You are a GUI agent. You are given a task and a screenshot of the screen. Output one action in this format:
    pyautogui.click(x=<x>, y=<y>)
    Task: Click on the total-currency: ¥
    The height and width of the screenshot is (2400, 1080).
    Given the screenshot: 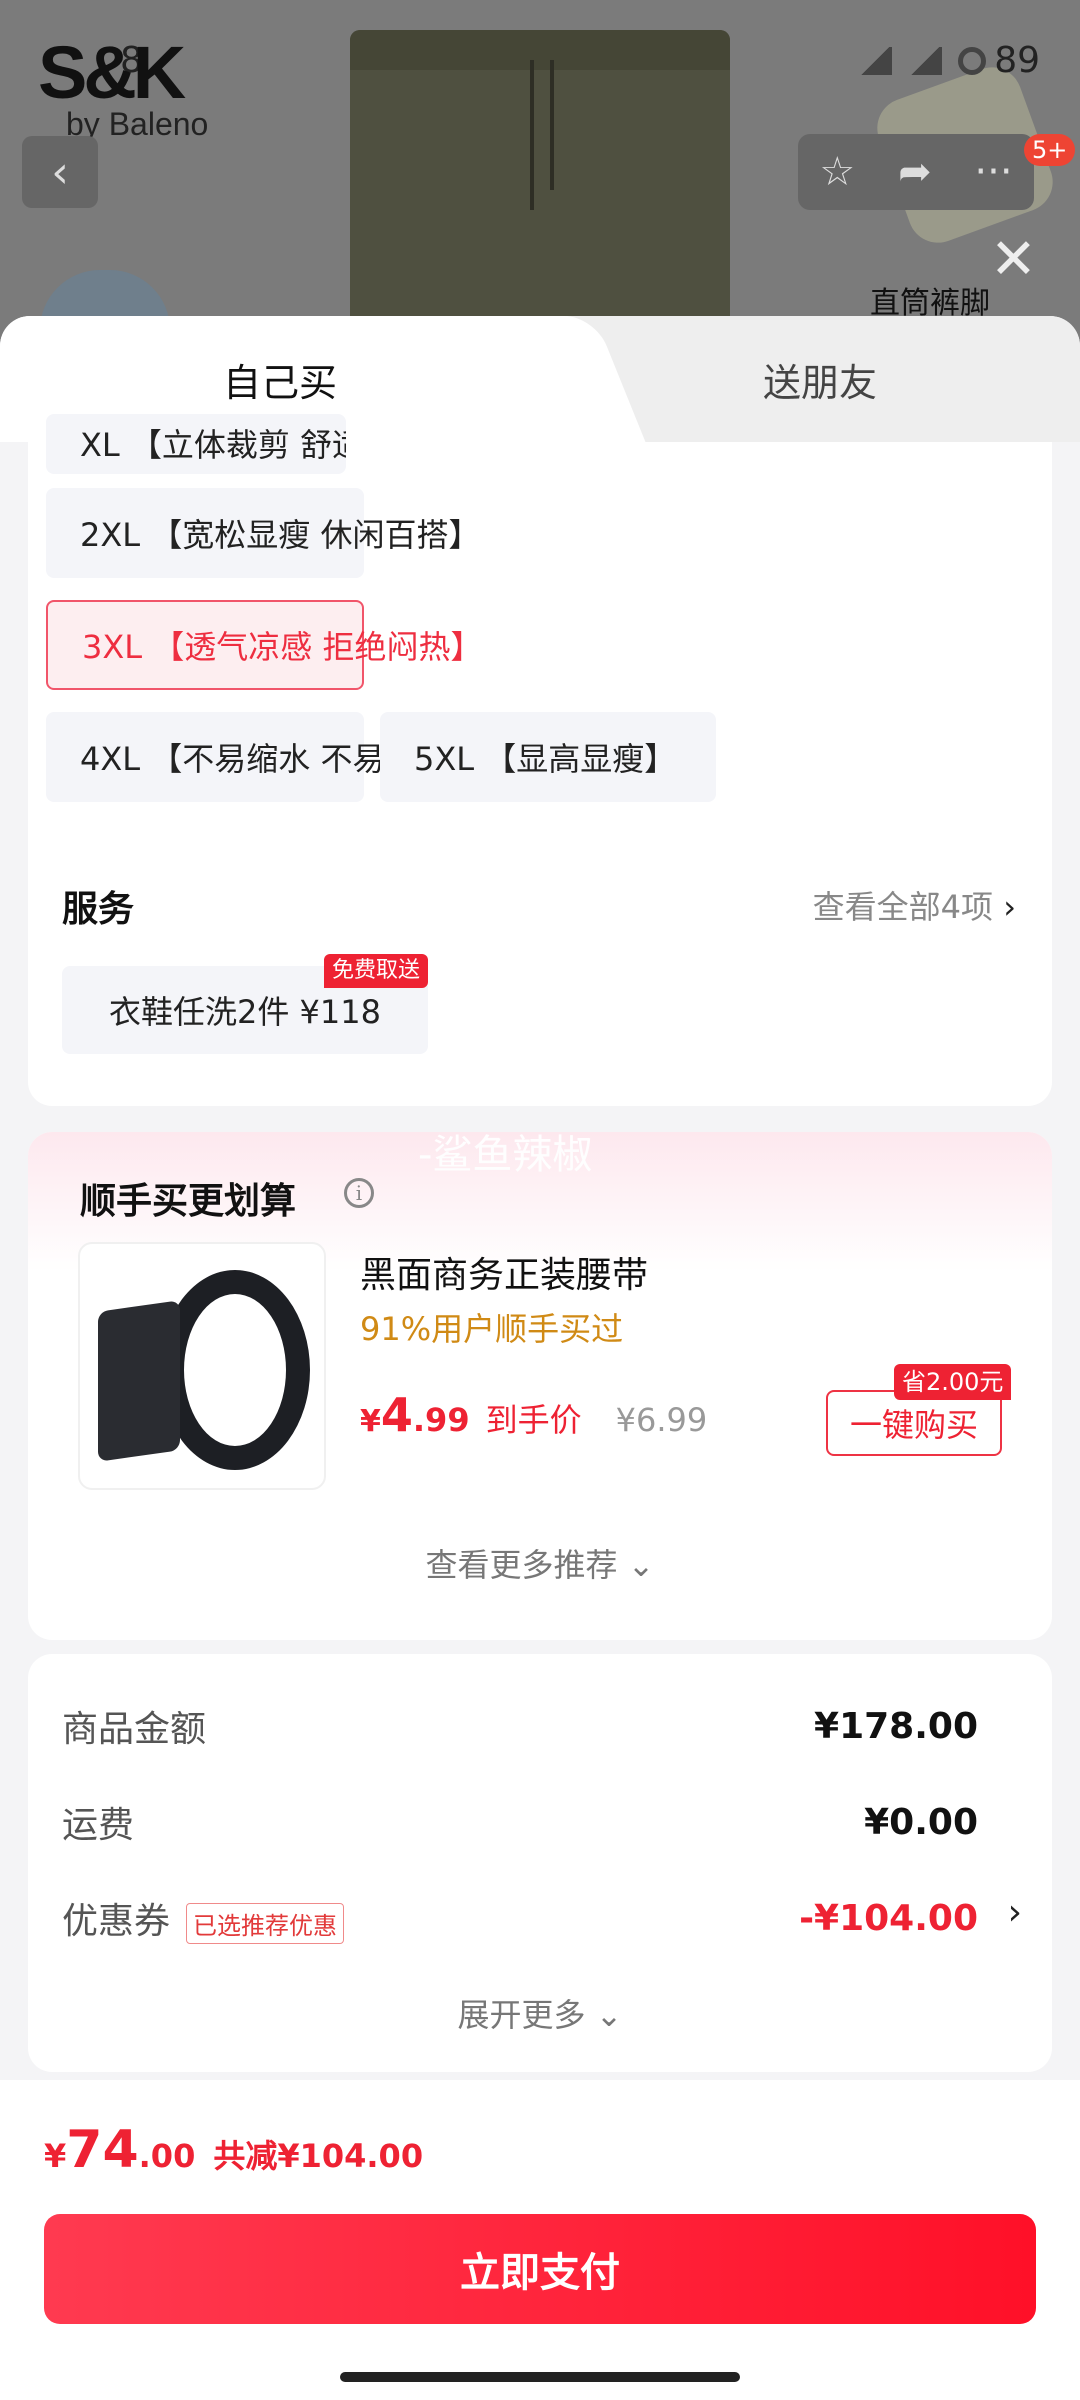 What is the action you would take?
    pyautogui.click(x=55, y=2156)
    